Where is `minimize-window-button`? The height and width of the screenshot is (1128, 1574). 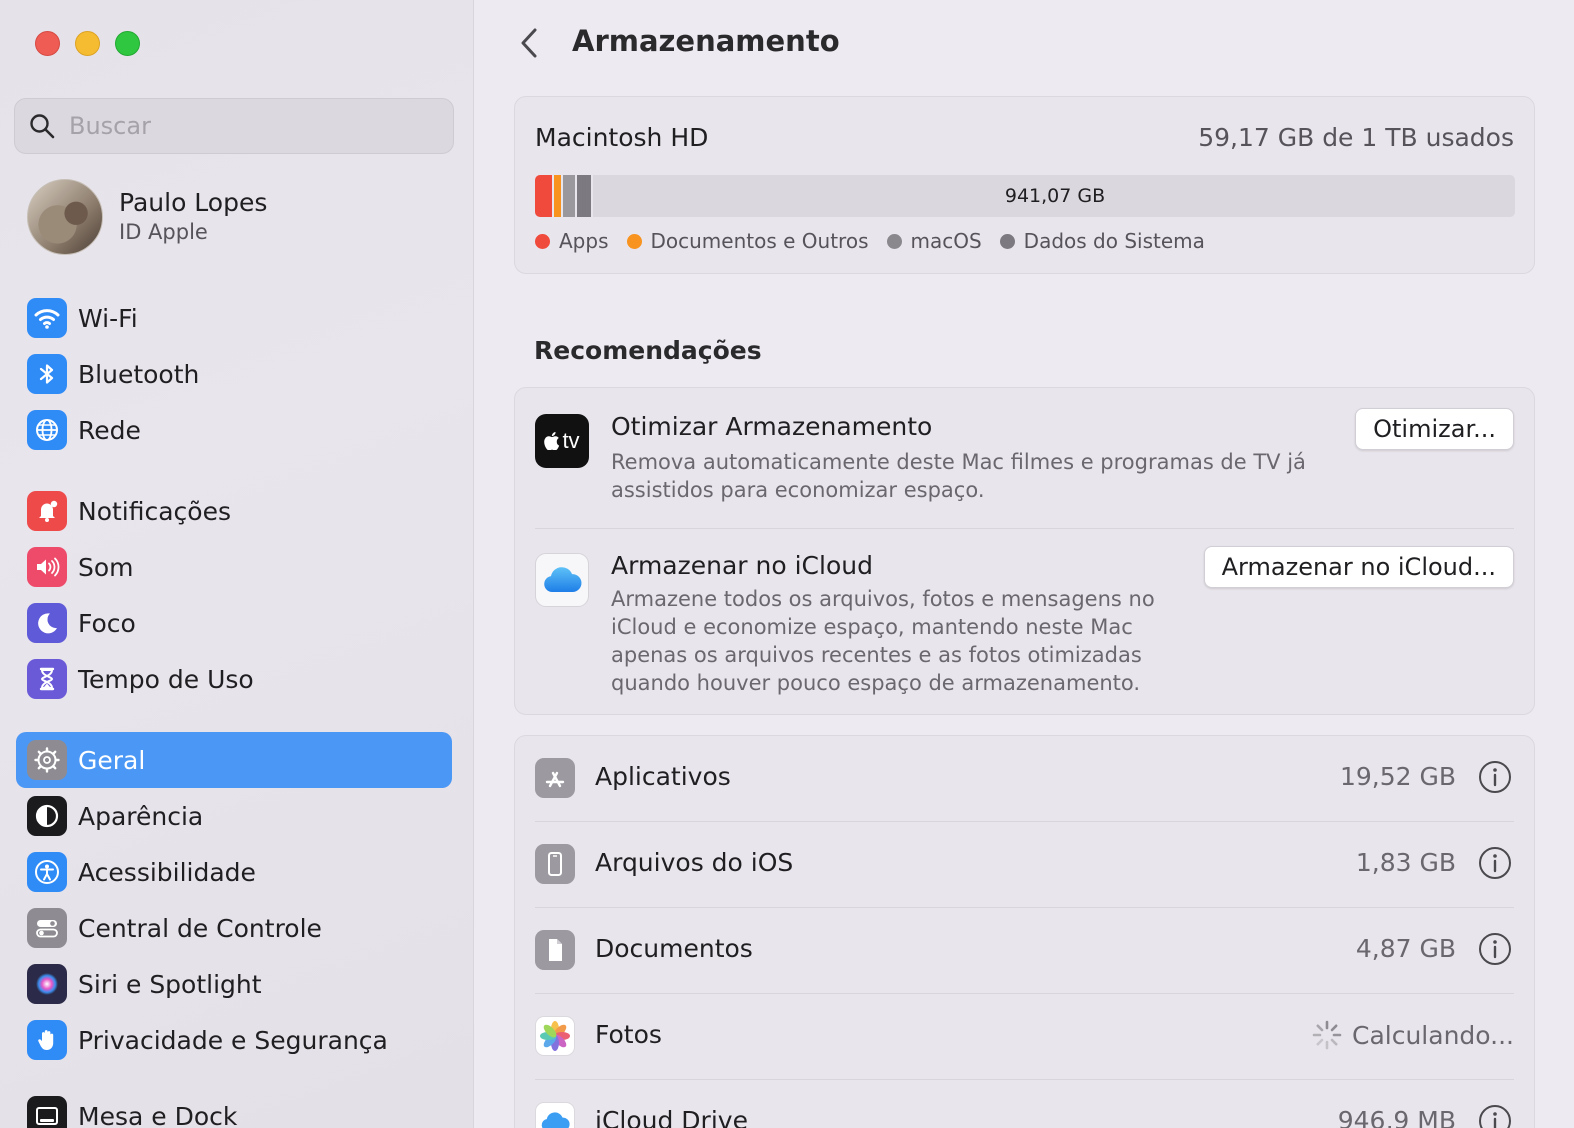
minimize-window-button is located at coordinates (87, 43).